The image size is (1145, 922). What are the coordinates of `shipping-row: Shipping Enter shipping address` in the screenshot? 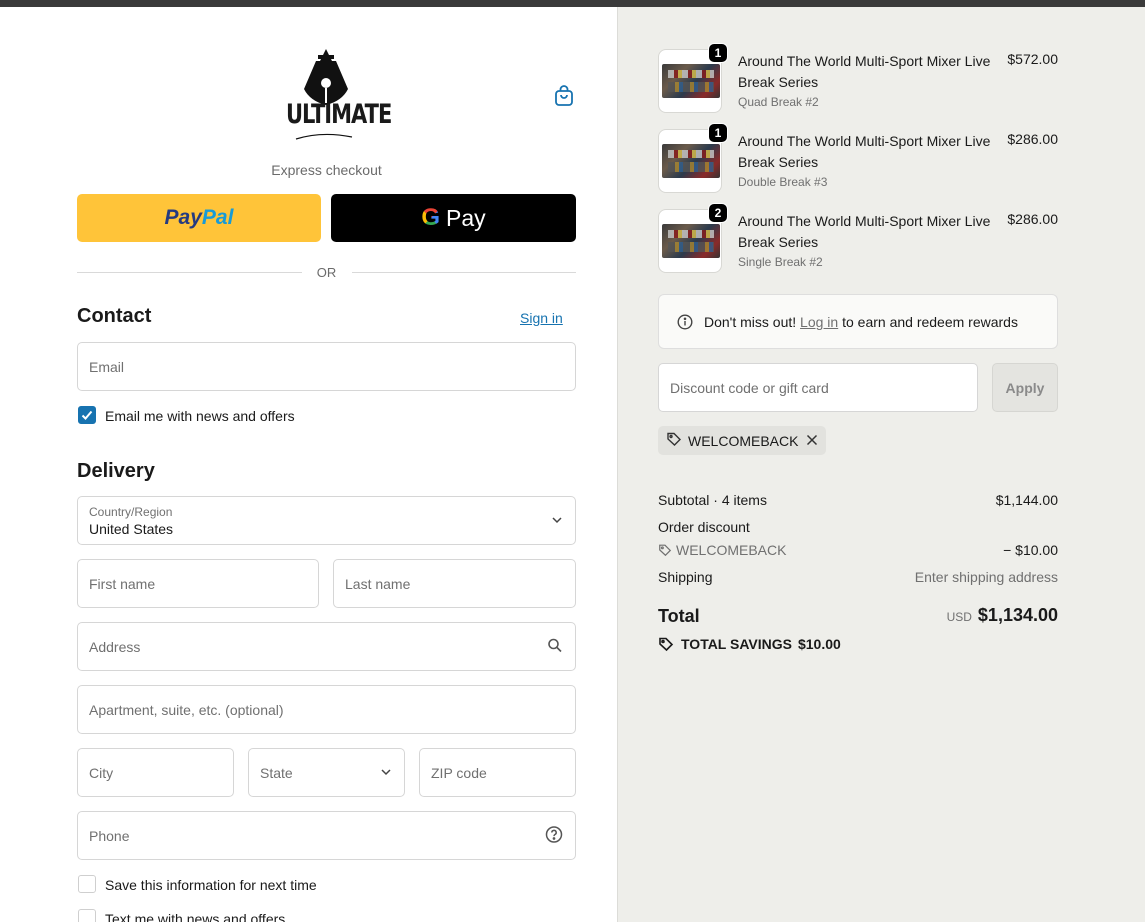 It's located at (858, 577).